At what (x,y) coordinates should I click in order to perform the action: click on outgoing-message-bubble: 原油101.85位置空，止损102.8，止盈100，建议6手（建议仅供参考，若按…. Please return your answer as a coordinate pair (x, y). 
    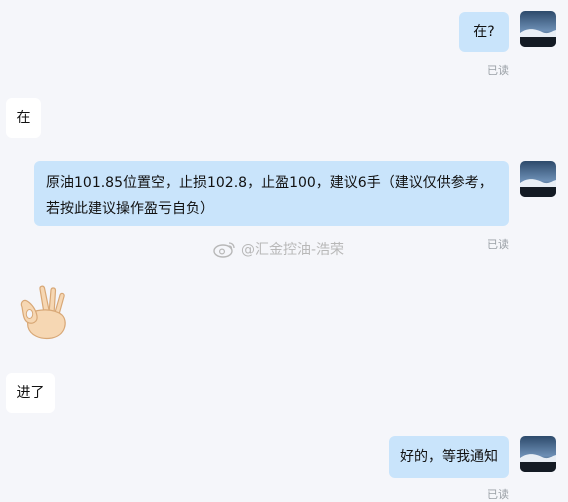
    Looking at the image, I should click on (271, 193).